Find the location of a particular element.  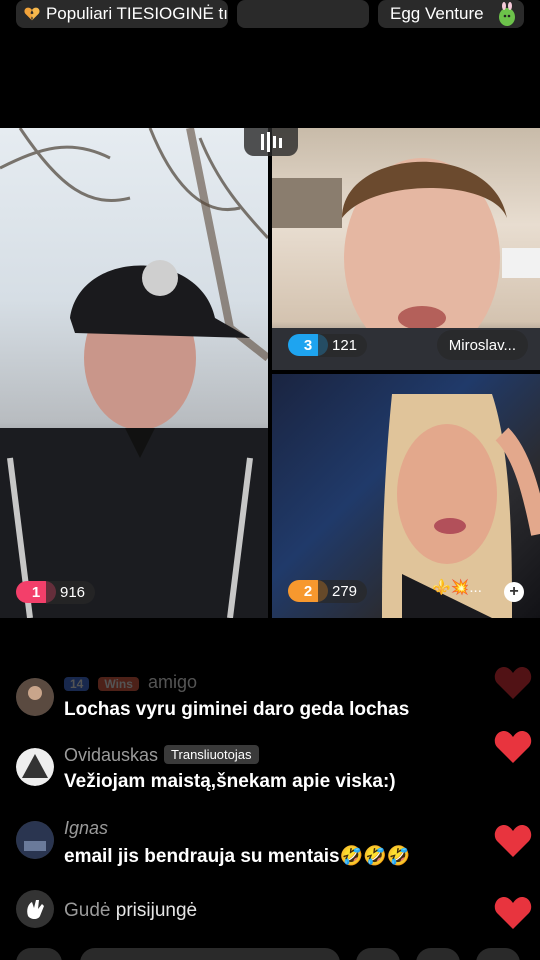

top-bar: Populiari TIESIOGINĖ tı Egg Venture is located at coordinates (270, 15).